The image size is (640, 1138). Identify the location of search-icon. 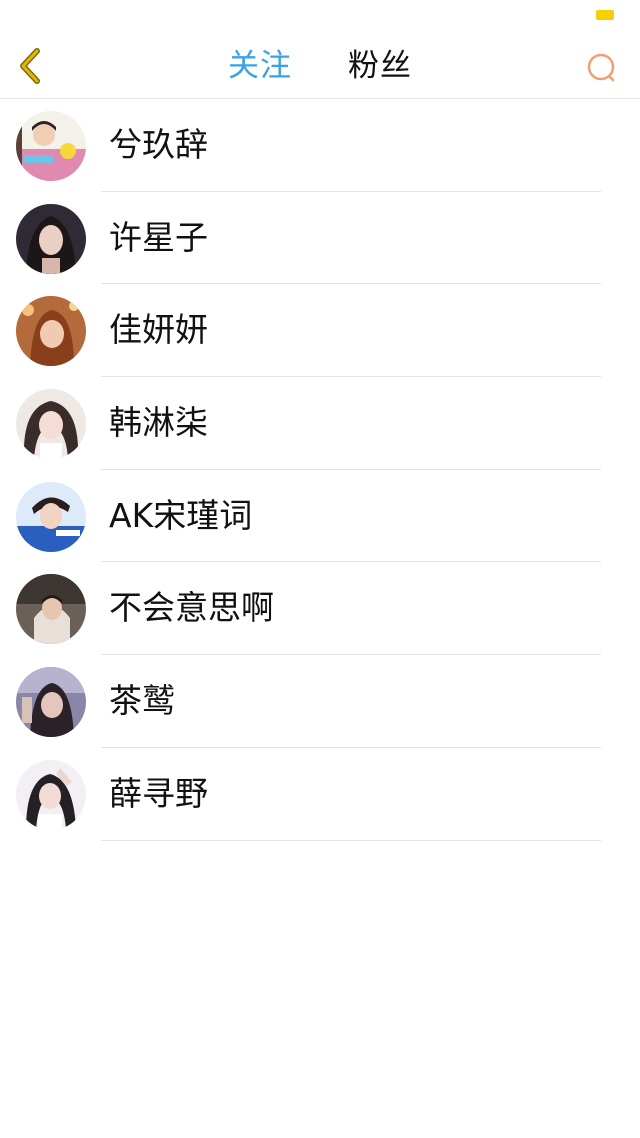
(601, 67).